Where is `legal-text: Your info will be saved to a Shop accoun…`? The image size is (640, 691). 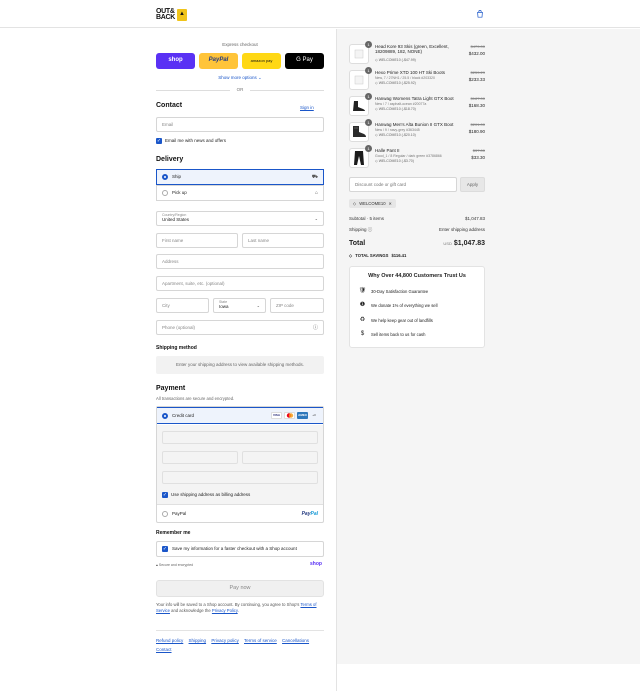
legal-text: Your info will be saved to a Shop accoun… is located at coordinates (240, 608).